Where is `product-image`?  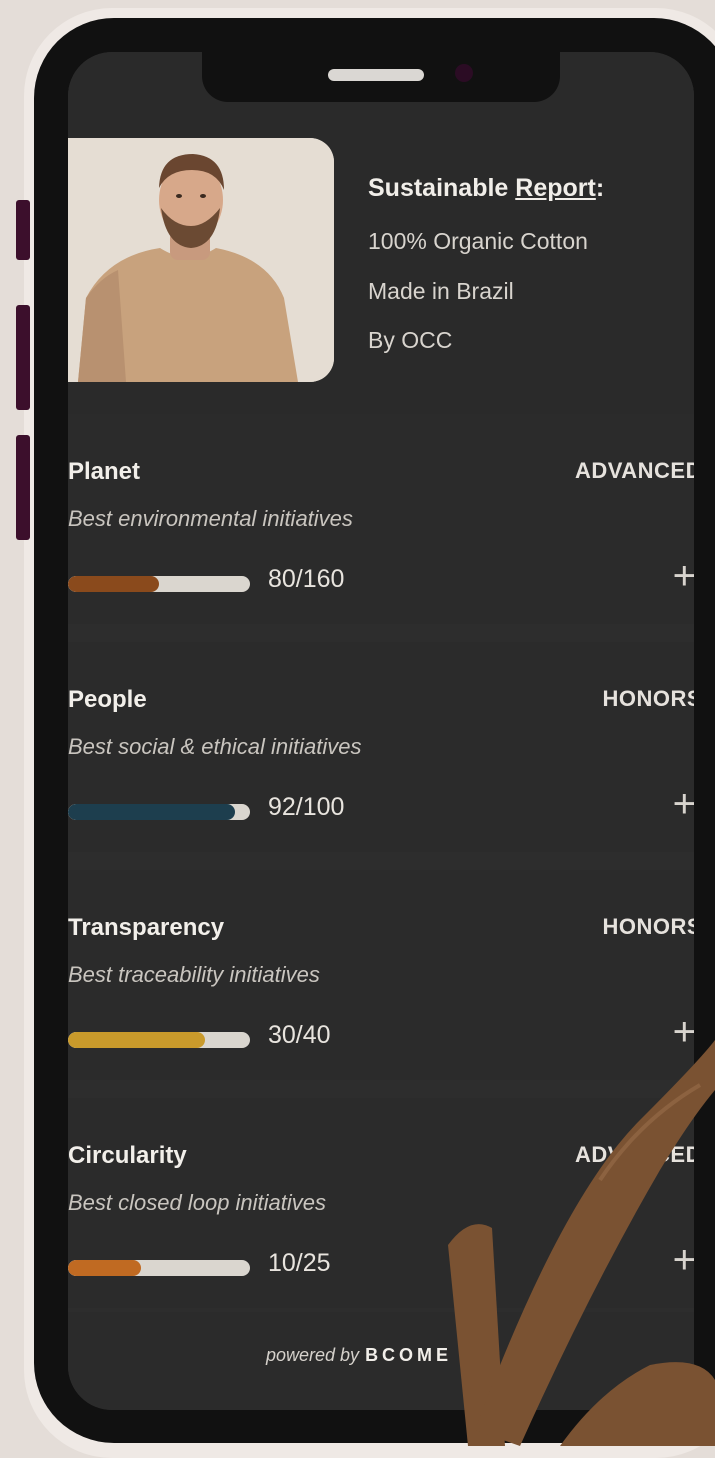 product-image is located at coordinates (201, 260).